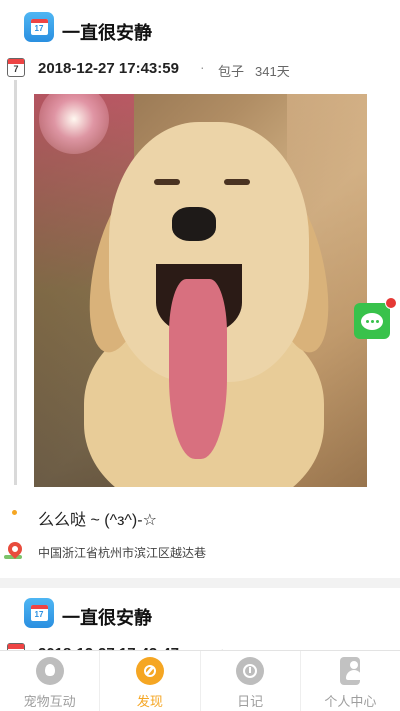  I want to click on caption-row: 么么哒 ~ (^з^)-☆, so click(200, 515).